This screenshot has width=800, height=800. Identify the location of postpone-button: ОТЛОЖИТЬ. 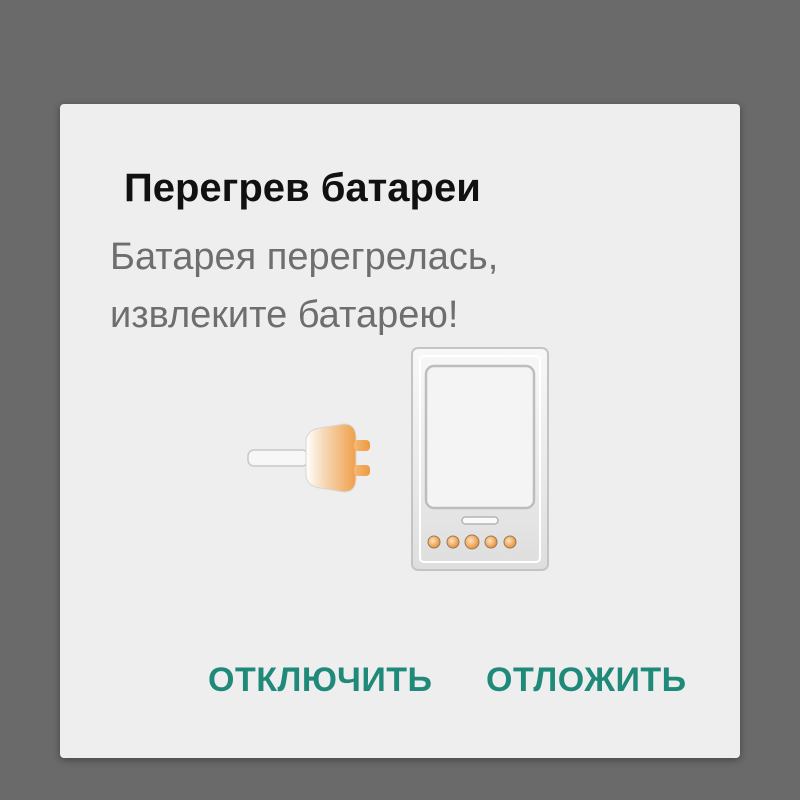
(586, 680).